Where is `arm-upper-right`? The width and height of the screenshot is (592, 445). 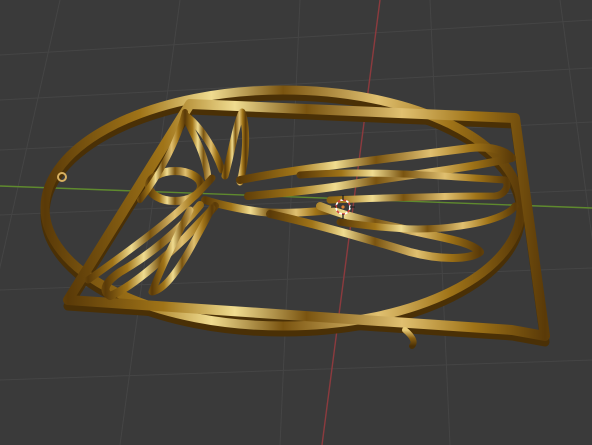 arm-upper-right is located at coordinates (235, 147).